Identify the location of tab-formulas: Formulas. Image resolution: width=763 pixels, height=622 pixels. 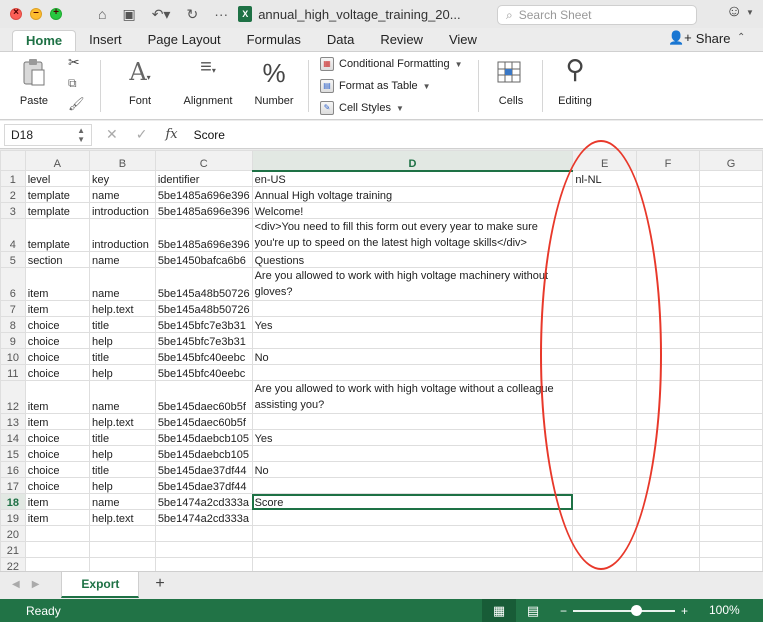
(274, 41).